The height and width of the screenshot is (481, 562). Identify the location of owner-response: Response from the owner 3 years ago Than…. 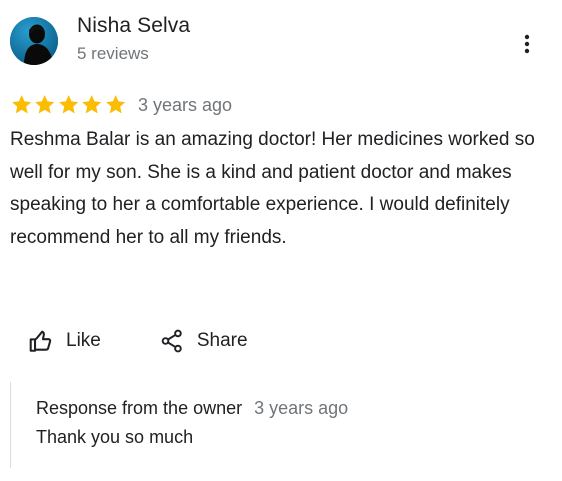
(179, 425).